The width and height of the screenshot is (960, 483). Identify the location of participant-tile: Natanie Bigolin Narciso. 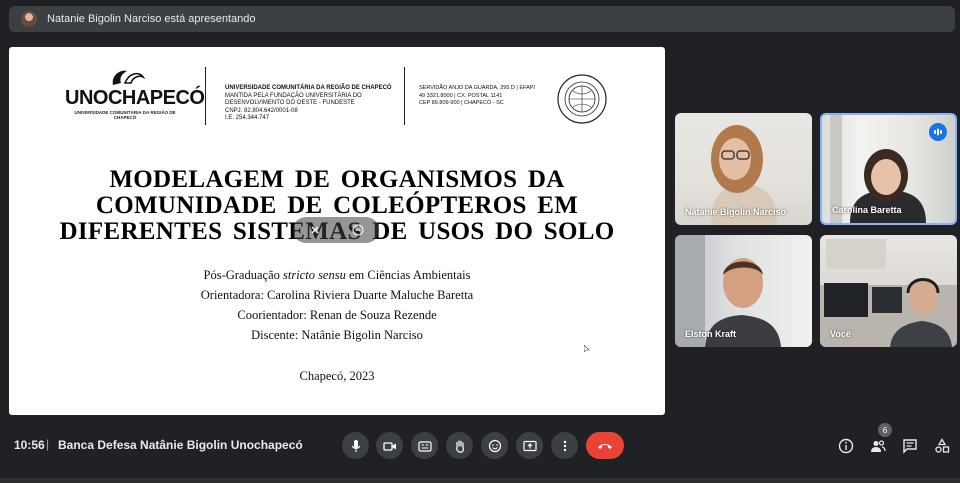
(743, 169).